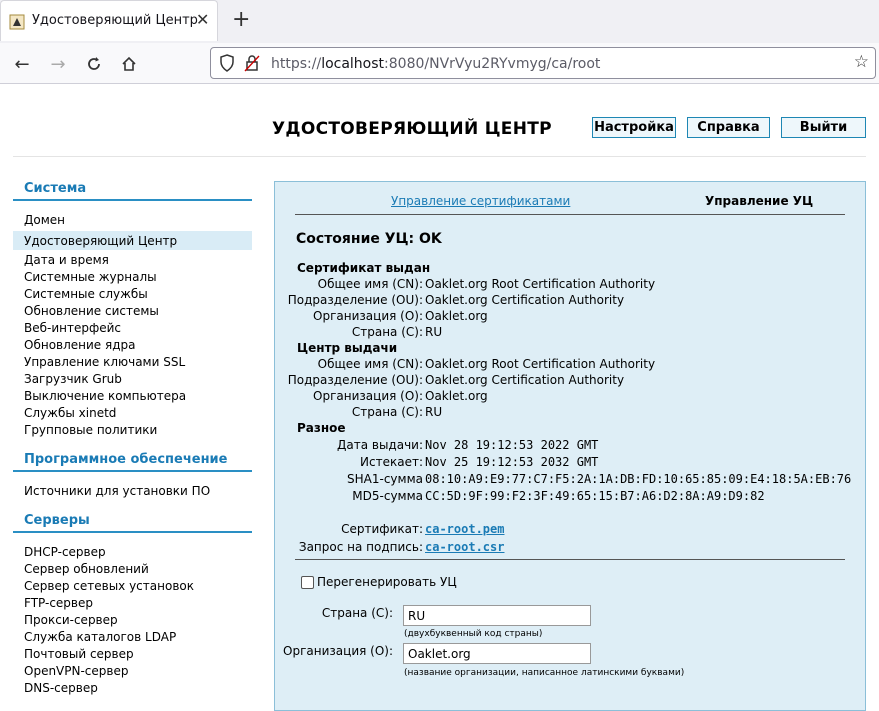 The height and width of the screenshot is (711, 879). Describe the element at coordinates (434, 332) in the screenshot. I see `issued-c-value: RU` at that location.